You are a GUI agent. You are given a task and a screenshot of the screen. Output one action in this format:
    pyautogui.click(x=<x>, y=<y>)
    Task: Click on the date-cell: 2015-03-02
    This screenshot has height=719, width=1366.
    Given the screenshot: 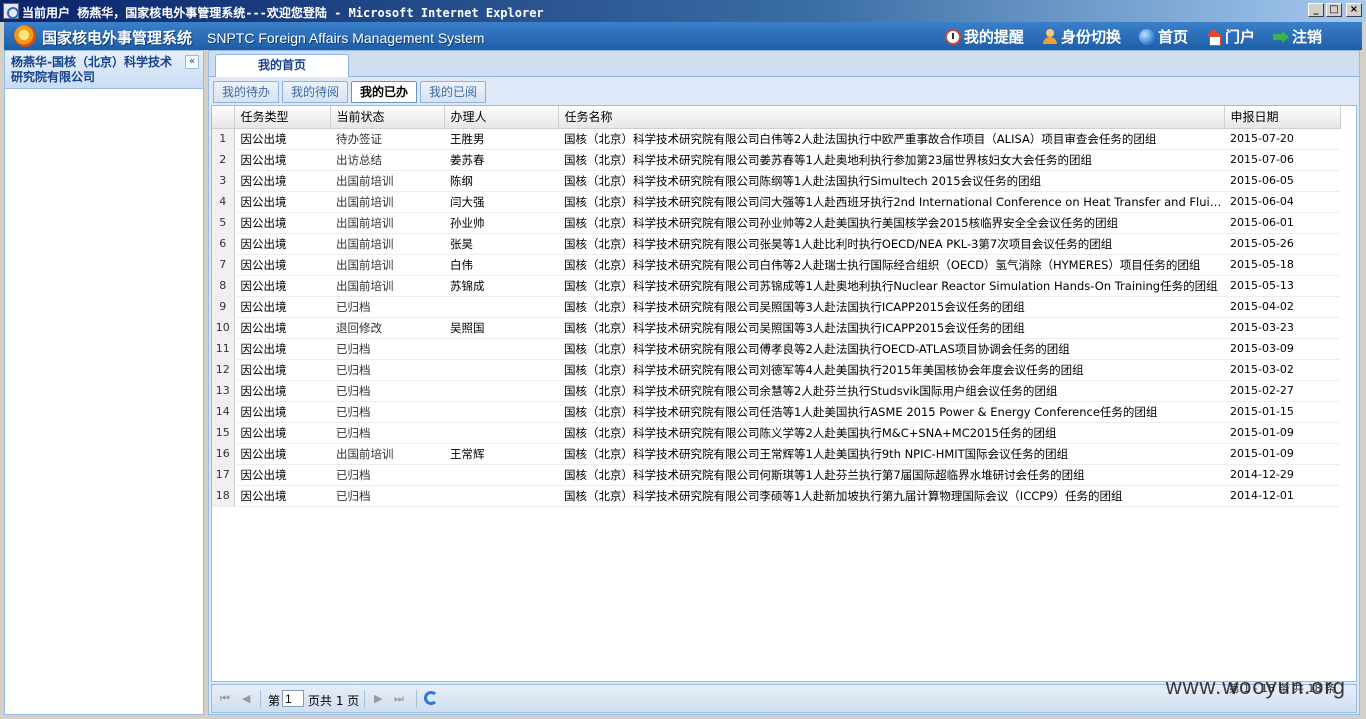 What is the action you would take?
    pyautogui.click(x=1282, y=370)
    